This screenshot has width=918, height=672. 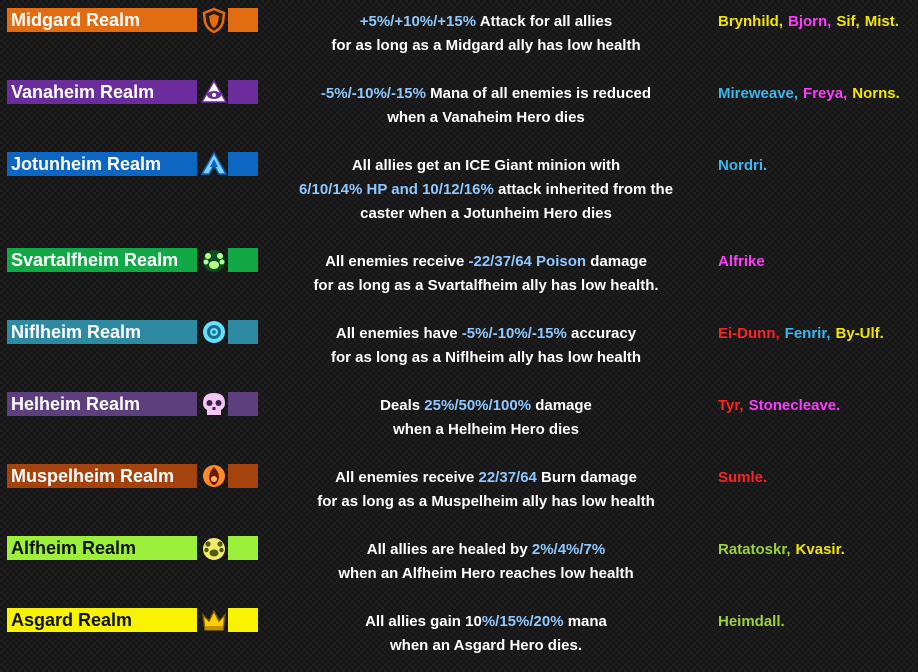 I want to click on eye-icon, so click(x=214, y=92).